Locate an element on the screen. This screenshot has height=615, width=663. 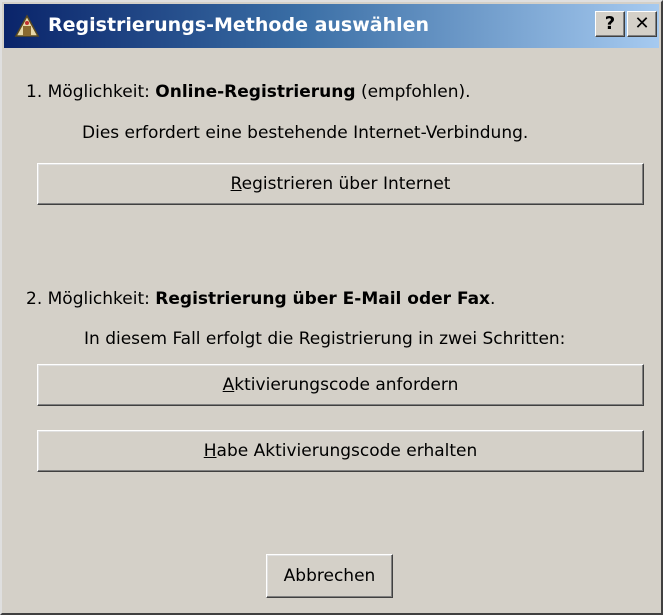
app-icon is located at coordinates (27, 25).